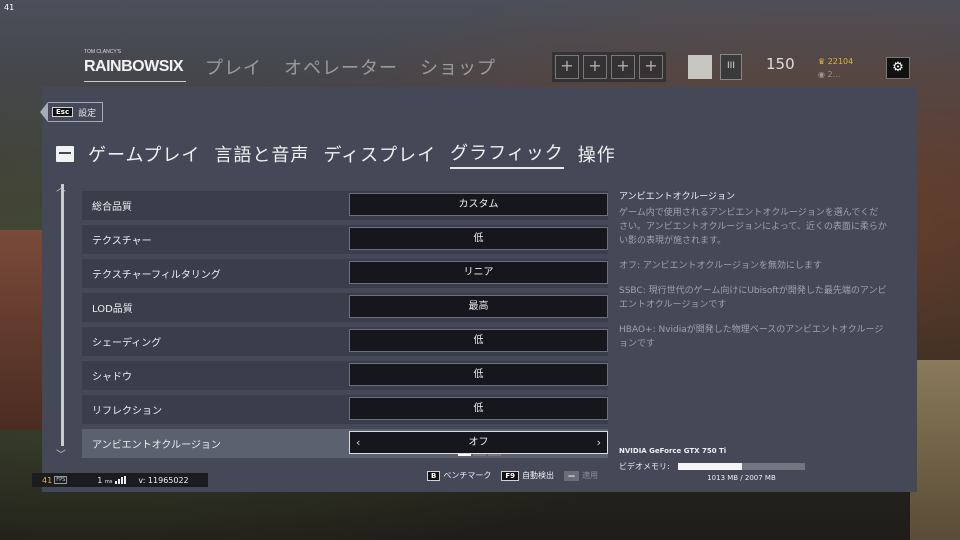 The width and height of the screenshot is (960, 540). Describe the element at coordinates (379, 154) in the screenshot. I see `tab-display: ディスプレイ` at that location.